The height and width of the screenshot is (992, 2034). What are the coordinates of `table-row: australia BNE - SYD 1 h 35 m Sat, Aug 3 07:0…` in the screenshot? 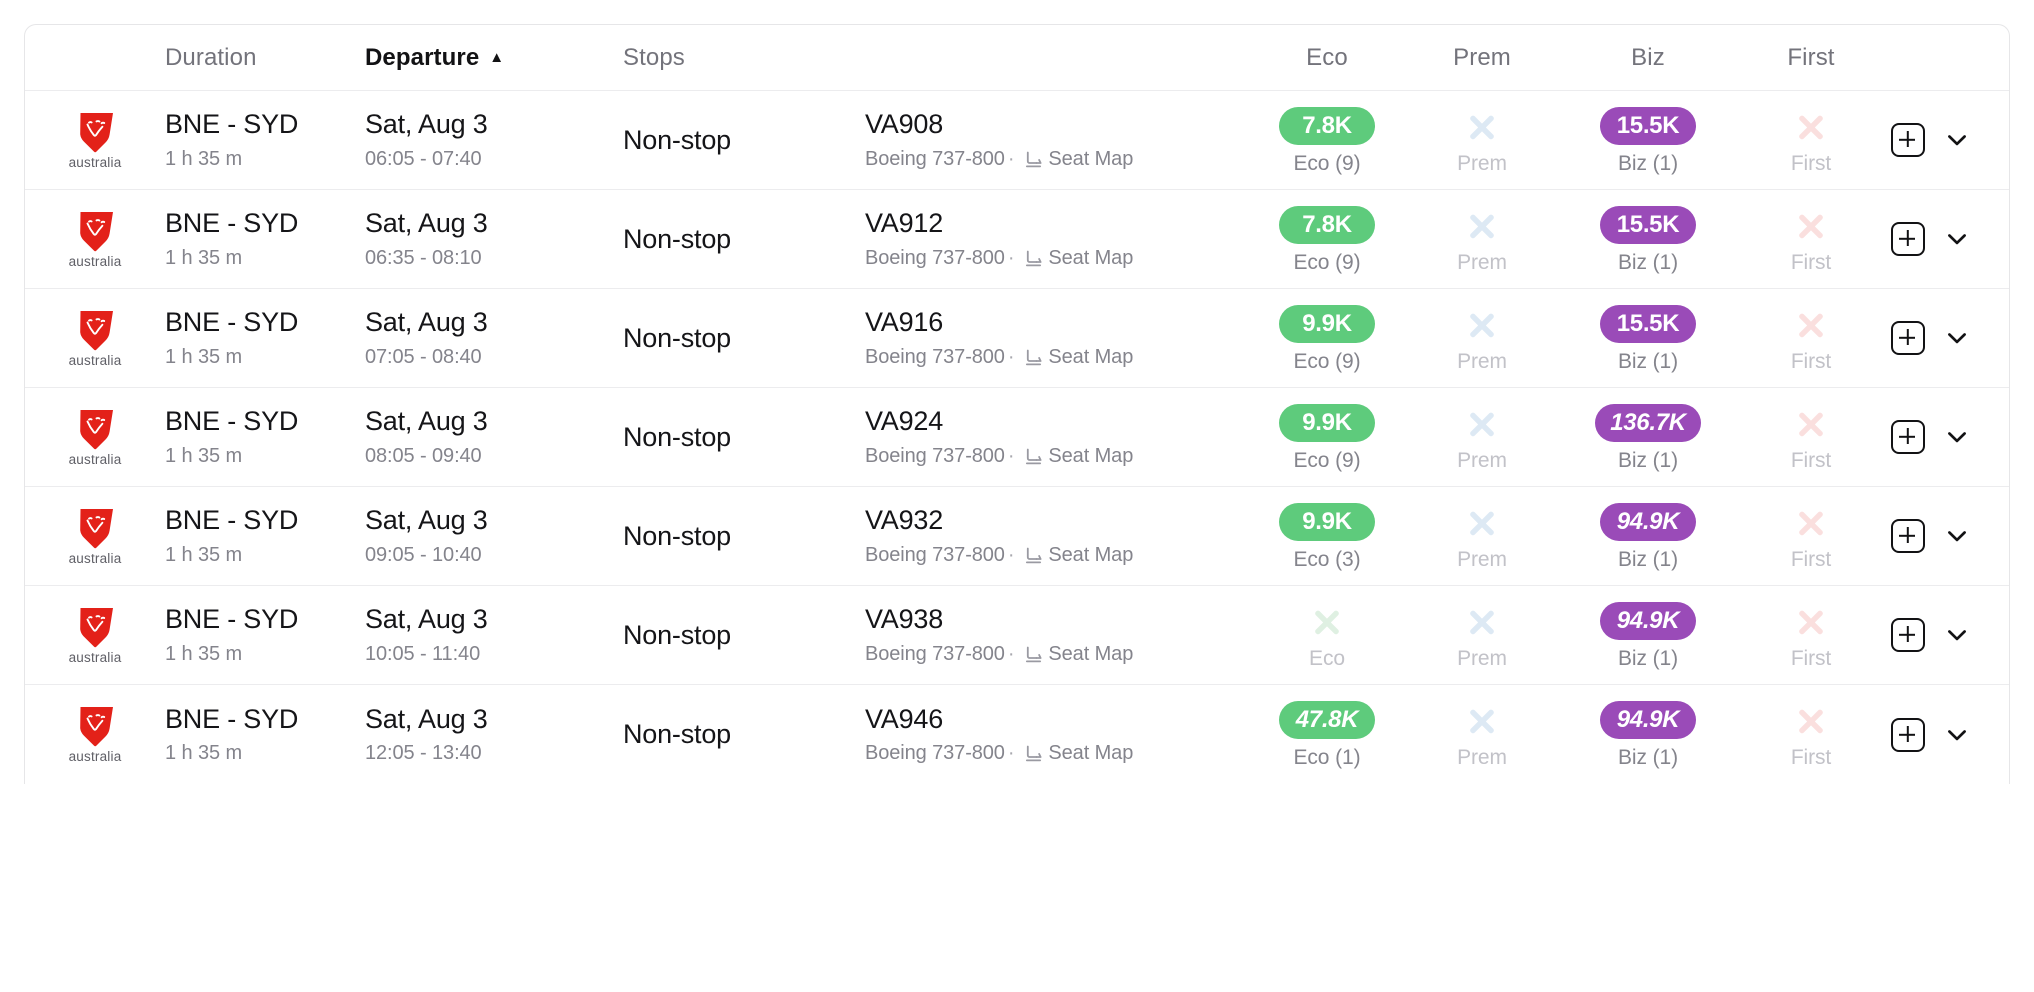 It's located at (1017, 338).